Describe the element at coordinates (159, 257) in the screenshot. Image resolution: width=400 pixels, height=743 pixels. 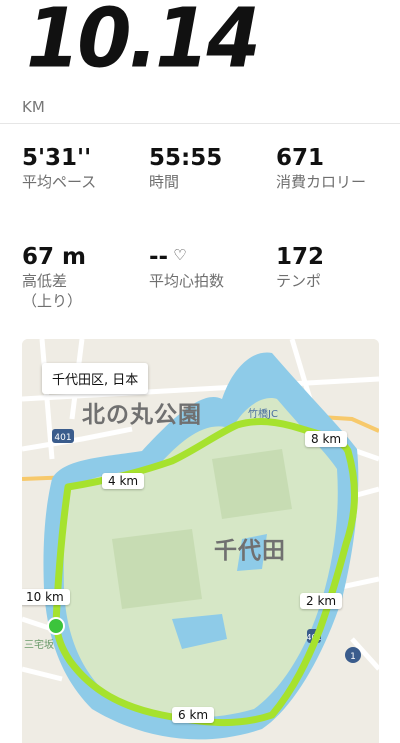
I see `stat-value: --` at that location.